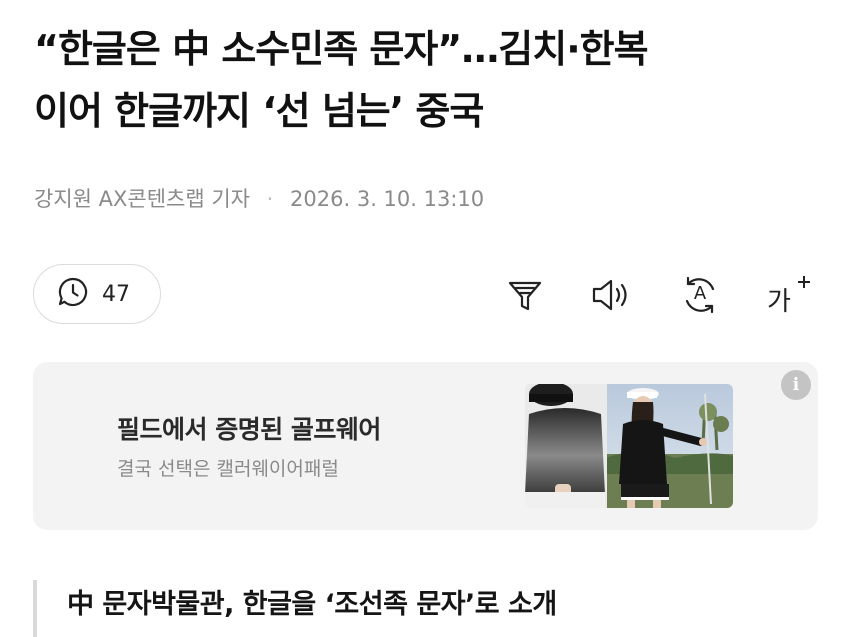 The height and width of the screenshot is (637, 850). What do you see at coordinates (249, 429) in the screenshot?
I see `ad-title: 필드에서 증명된 골프웨어` at bounding box center [249, 429].